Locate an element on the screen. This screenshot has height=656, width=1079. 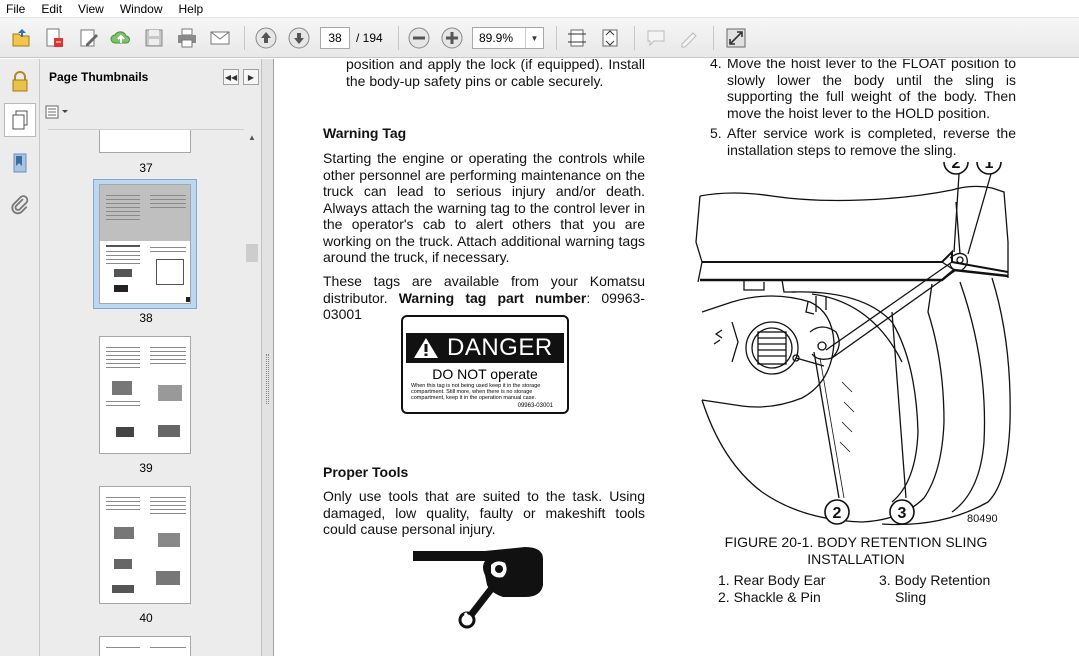
save-icon is located at coordinates (154, 38).